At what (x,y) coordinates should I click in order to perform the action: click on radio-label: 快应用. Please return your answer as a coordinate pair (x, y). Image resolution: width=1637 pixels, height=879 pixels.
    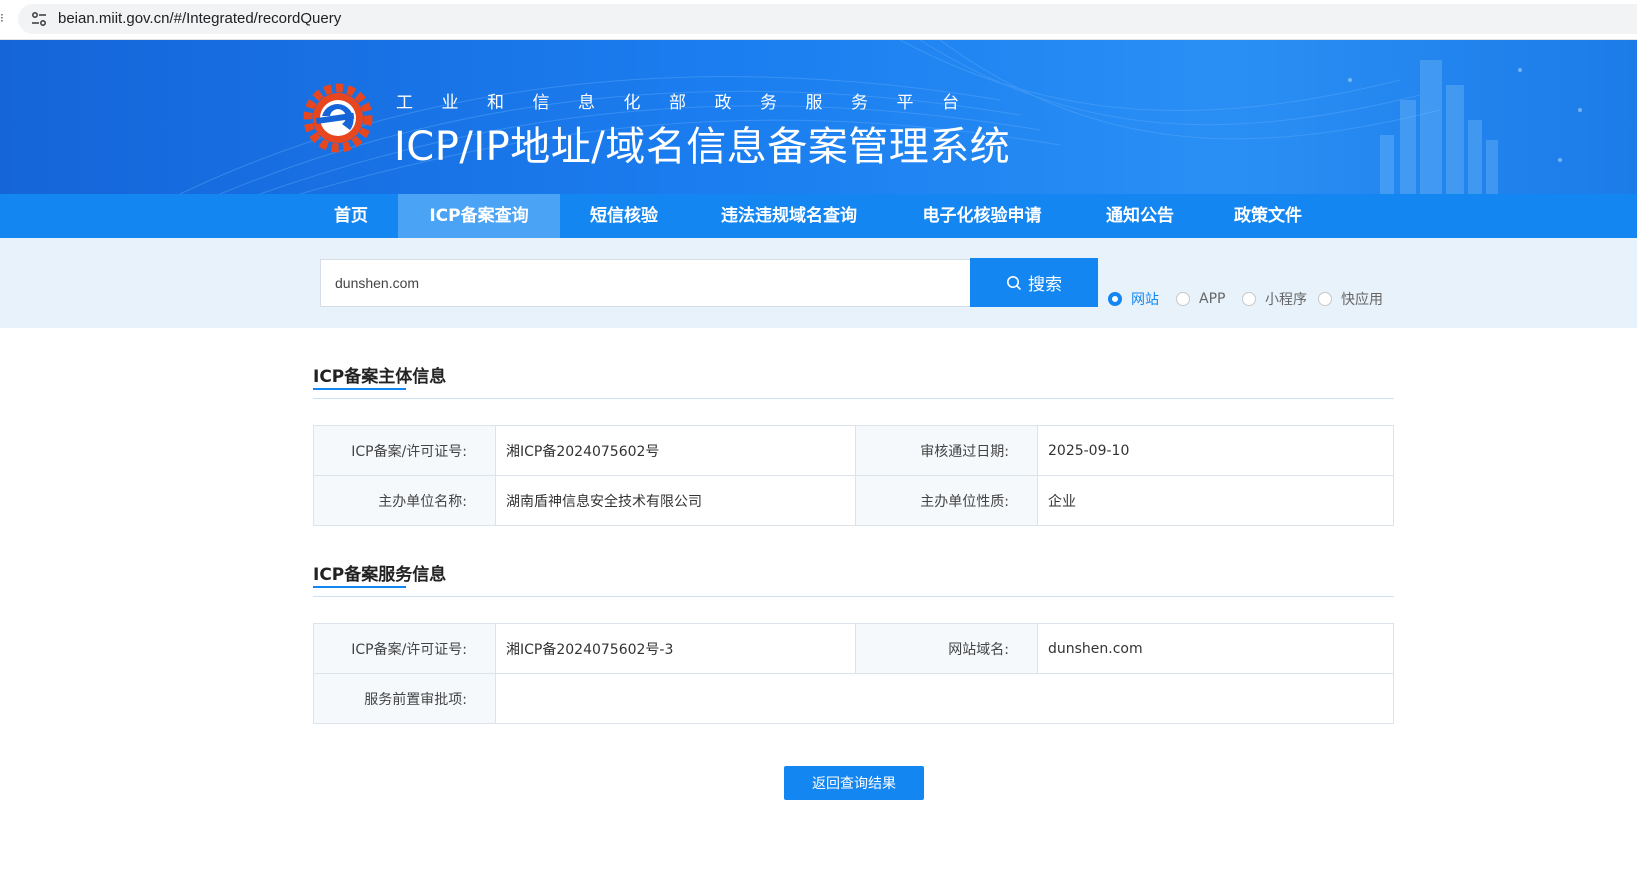
    Looking at the image, I should click on (1362, 300).